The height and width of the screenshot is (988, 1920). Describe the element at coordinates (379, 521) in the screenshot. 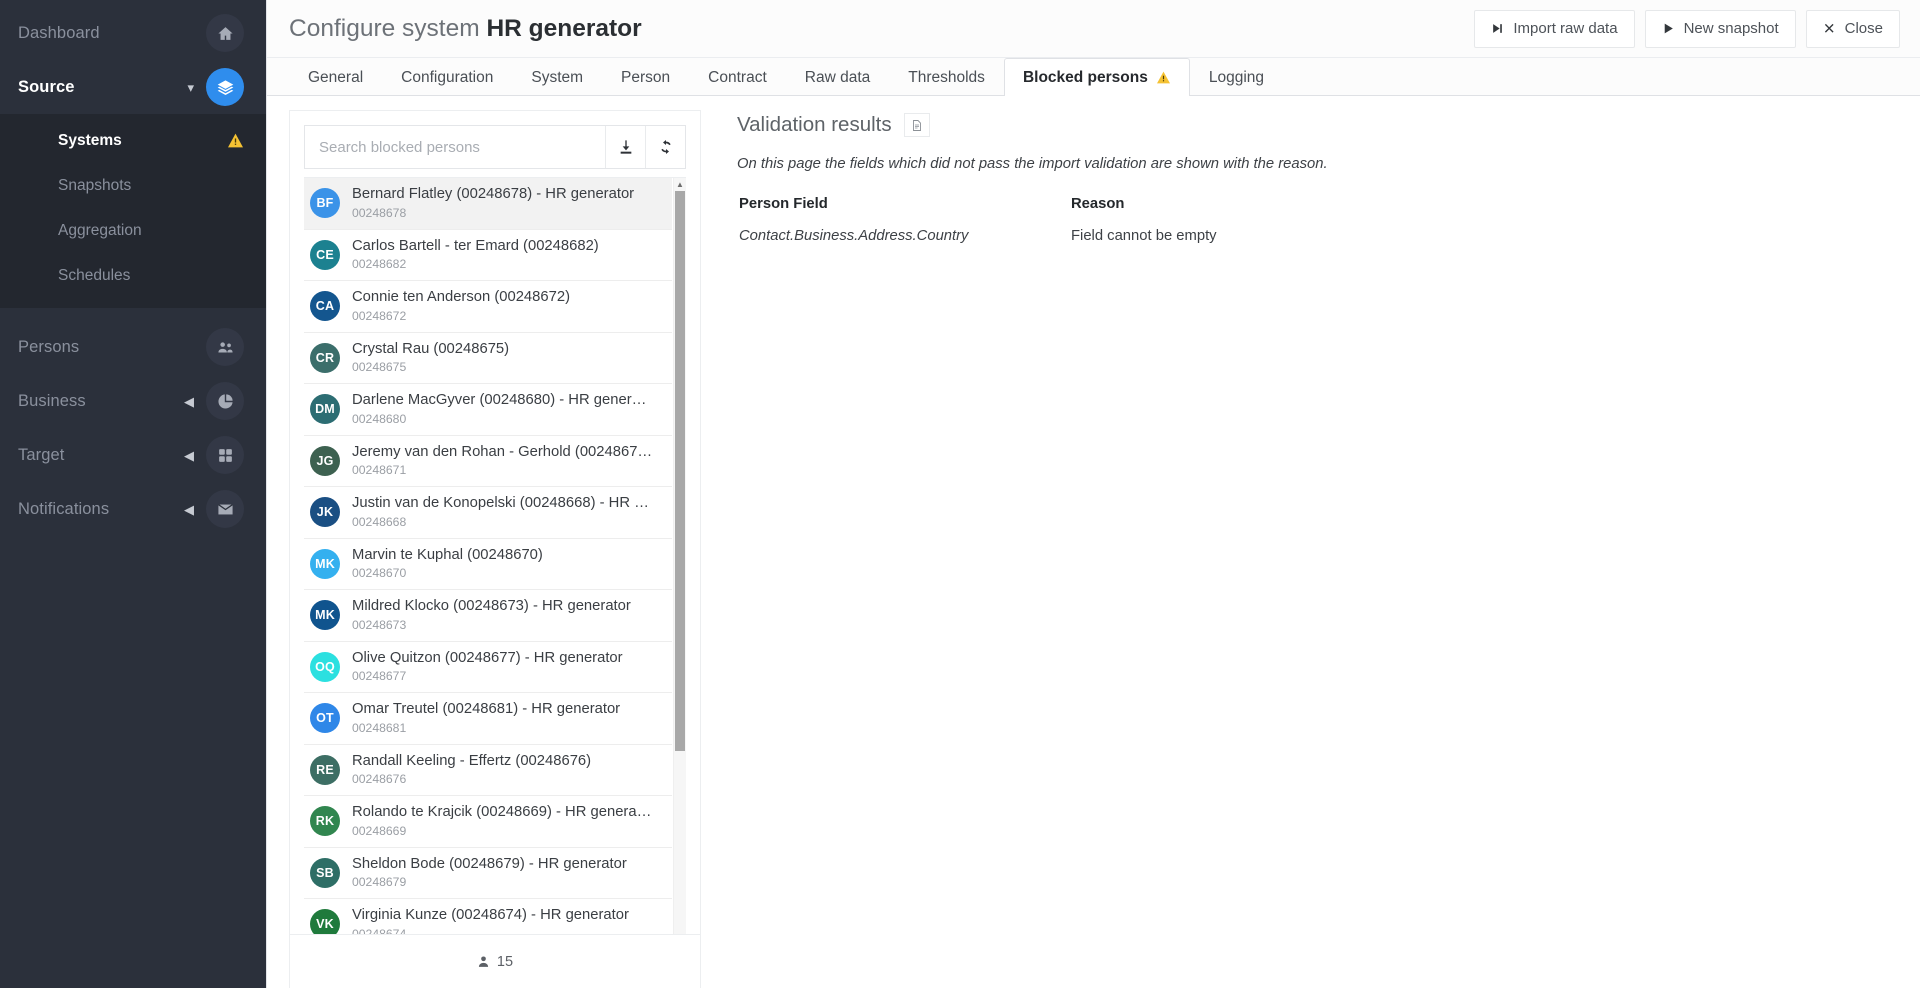

I see `list-item-id: 00248668` at that location.